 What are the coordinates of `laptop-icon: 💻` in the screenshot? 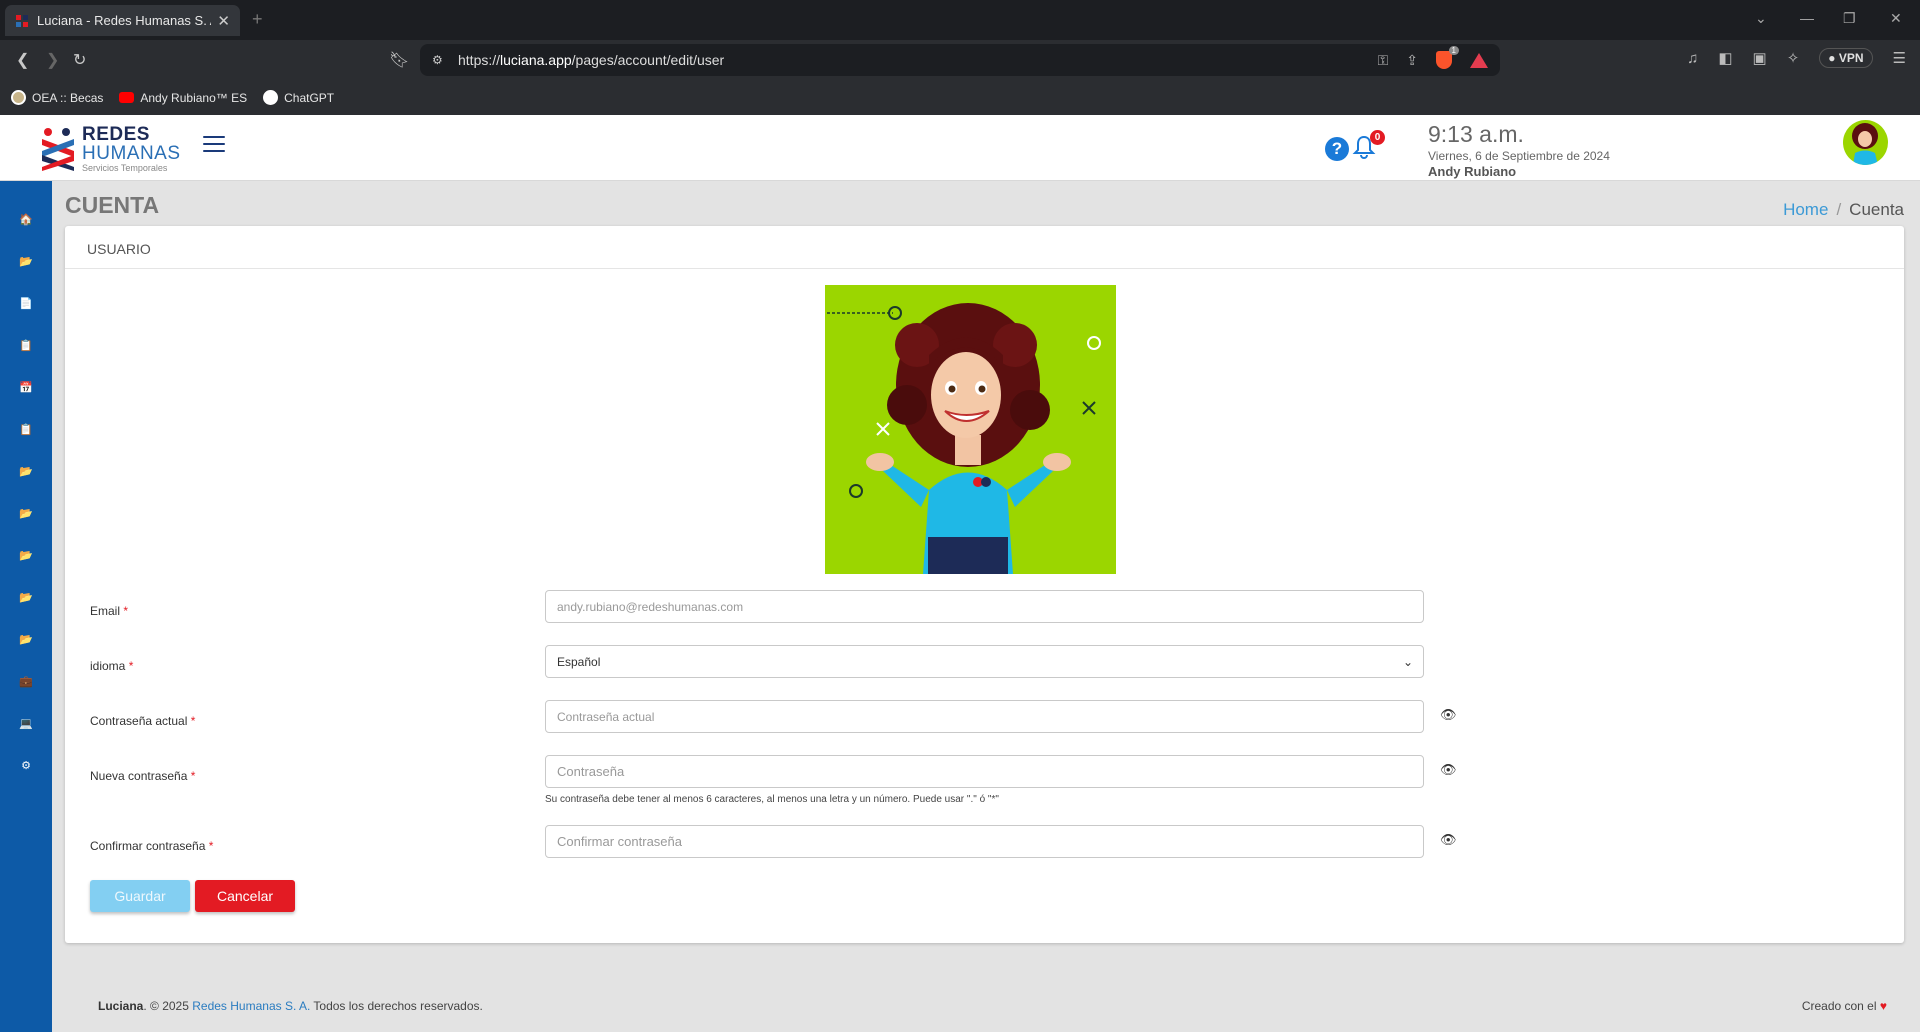 It's located at (26, 723).